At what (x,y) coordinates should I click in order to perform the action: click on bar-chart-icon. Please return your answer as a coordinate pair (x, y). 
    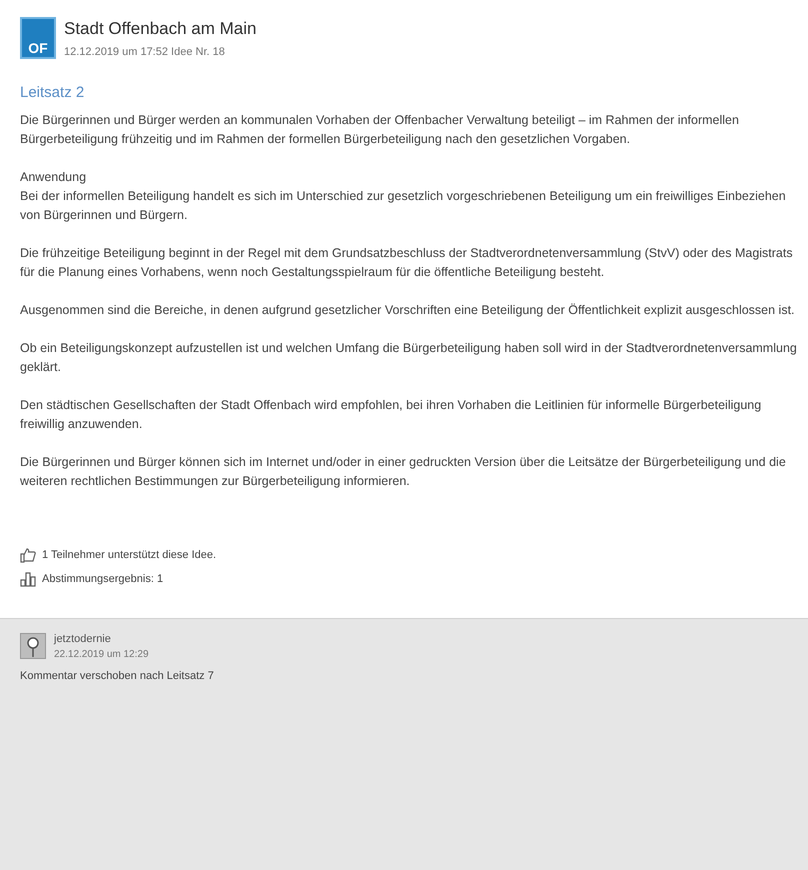
    Looking at the image, I should click on (28, 579).